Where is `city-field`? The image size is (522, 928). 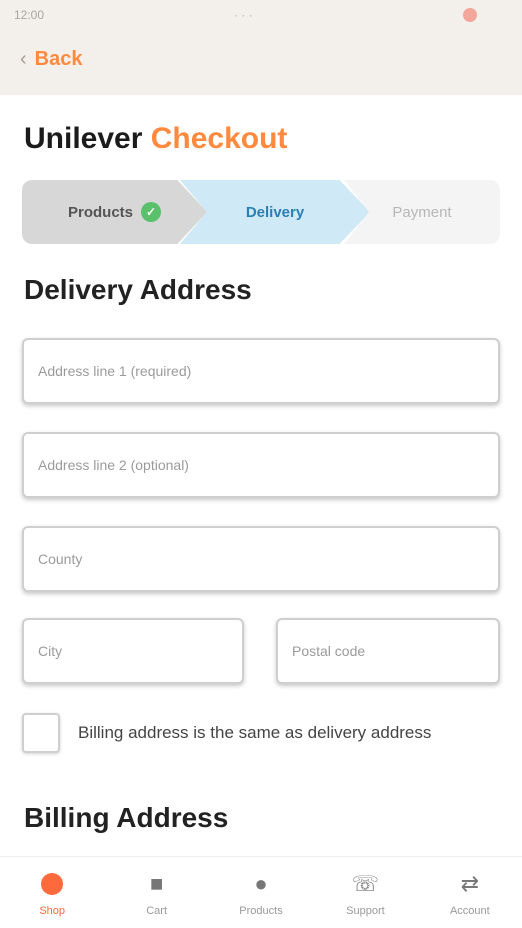
city-field is located at coordinates (133, 651).